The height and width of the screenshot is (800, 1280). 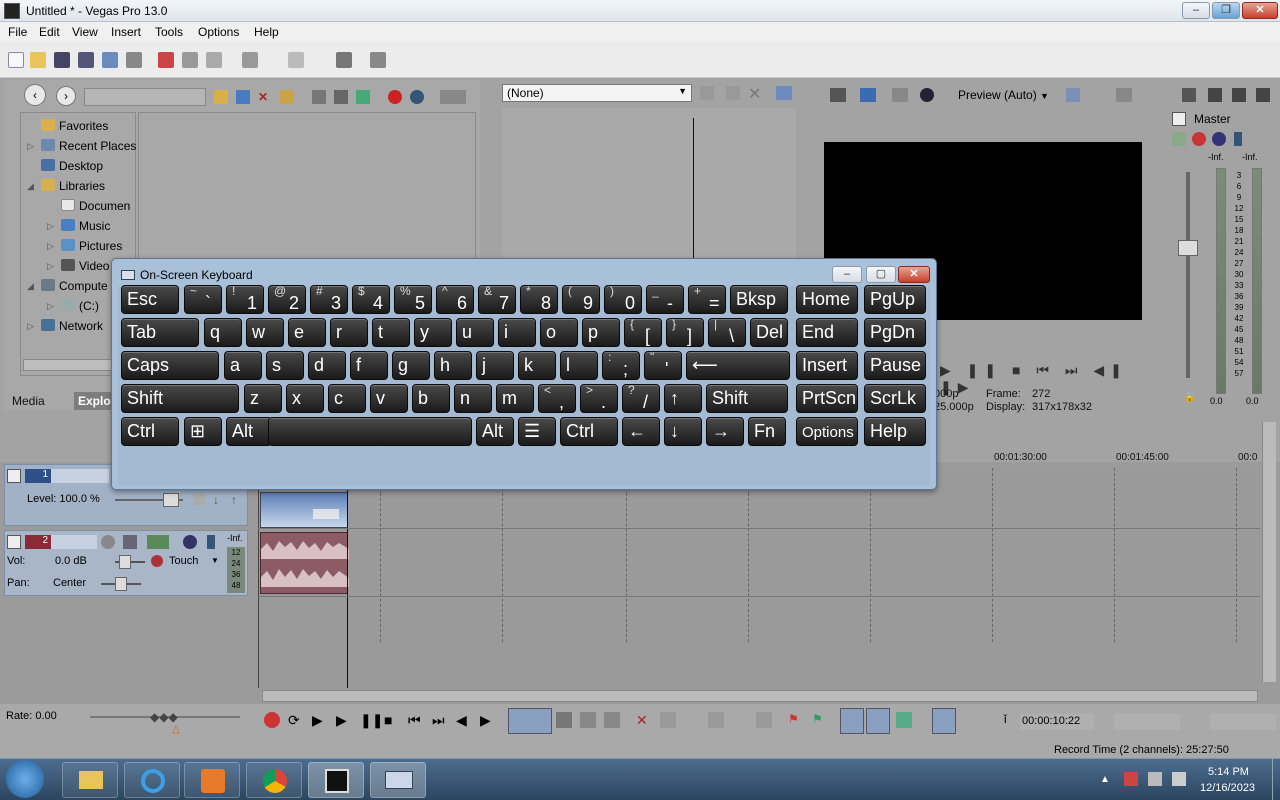 I want to click on ie-taskbar-button, so click(x=152, y=780).